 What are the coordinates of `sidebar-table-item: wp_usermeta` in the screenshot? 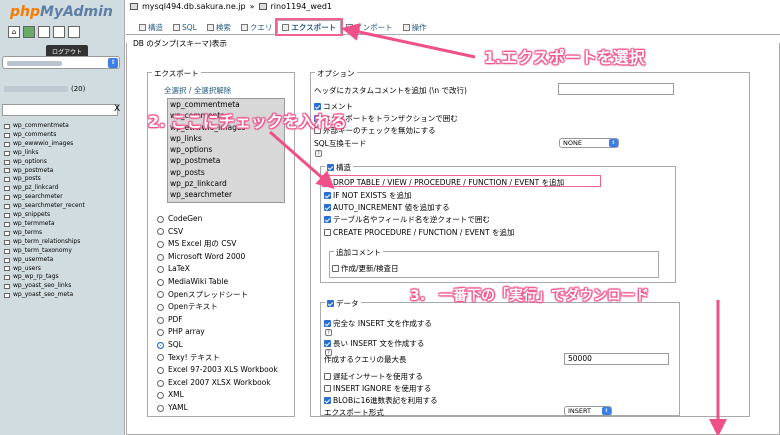 It's located at (44, 260).